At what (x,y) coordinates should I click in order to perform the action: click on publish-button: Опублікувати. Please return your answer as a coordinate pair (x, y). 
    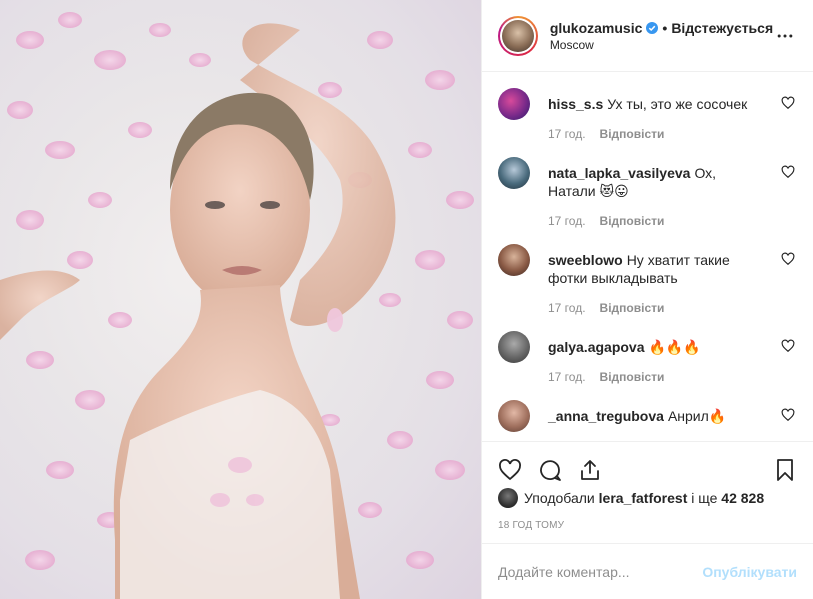
    Looking at the image, I should click on (749, 572).